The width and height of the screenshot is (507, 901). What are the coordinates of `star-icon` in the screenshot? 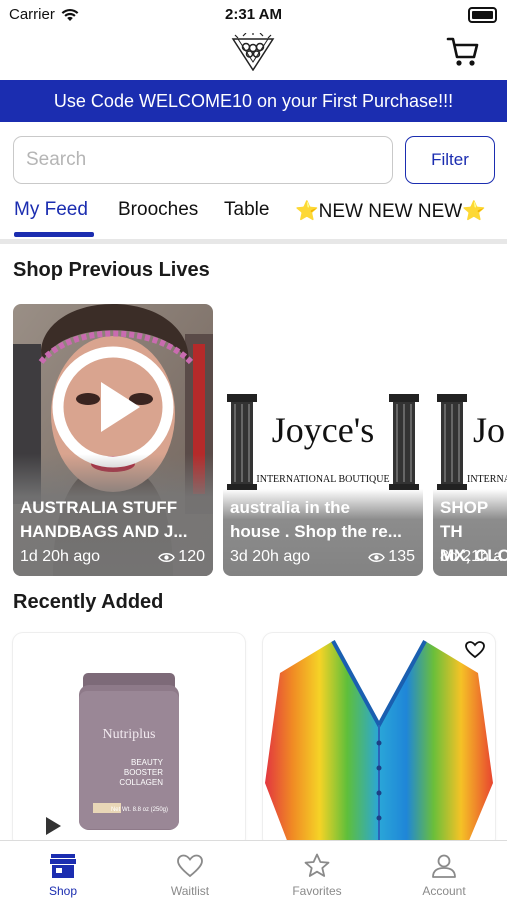 It's located at (317, 865).